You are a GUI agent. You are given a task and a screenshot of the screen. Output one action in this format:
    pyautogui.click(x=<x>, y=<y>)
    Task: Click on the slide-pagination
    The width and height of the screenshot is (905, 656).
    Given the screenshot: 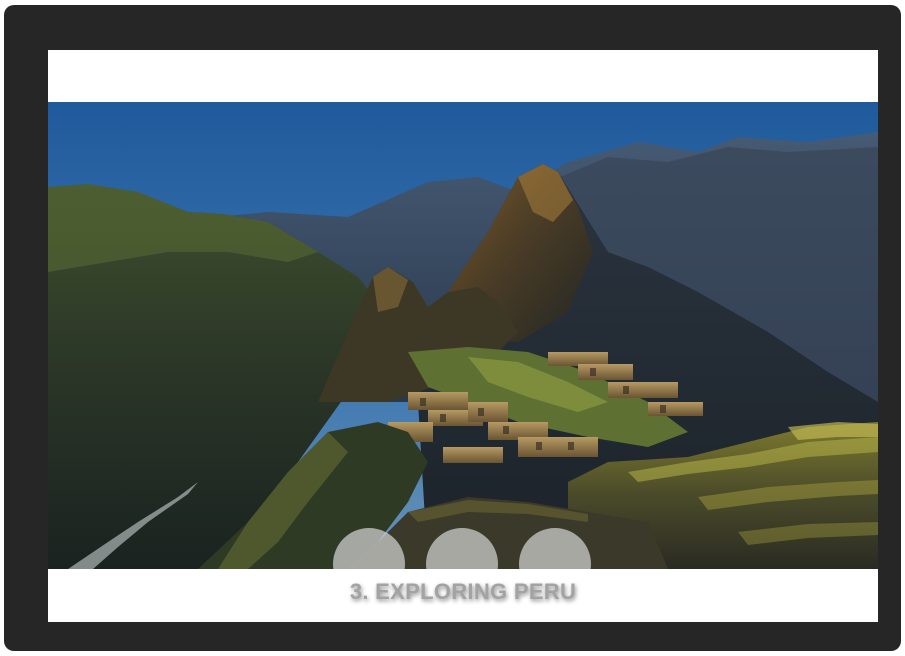 What is the action you would take?
    pyautogui.click(x=463, y=548)
    